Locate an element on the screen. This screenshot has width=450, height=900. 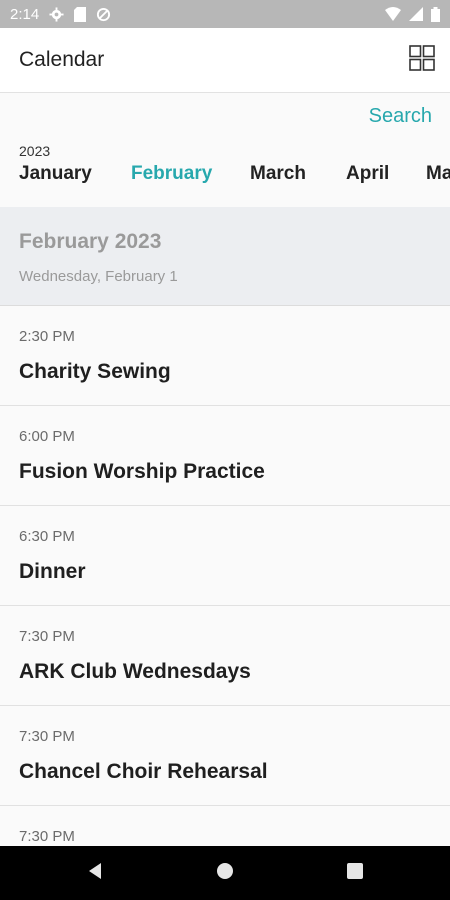
section-date-label: Wednesday, February 1 is located at coordinates (98, 276).